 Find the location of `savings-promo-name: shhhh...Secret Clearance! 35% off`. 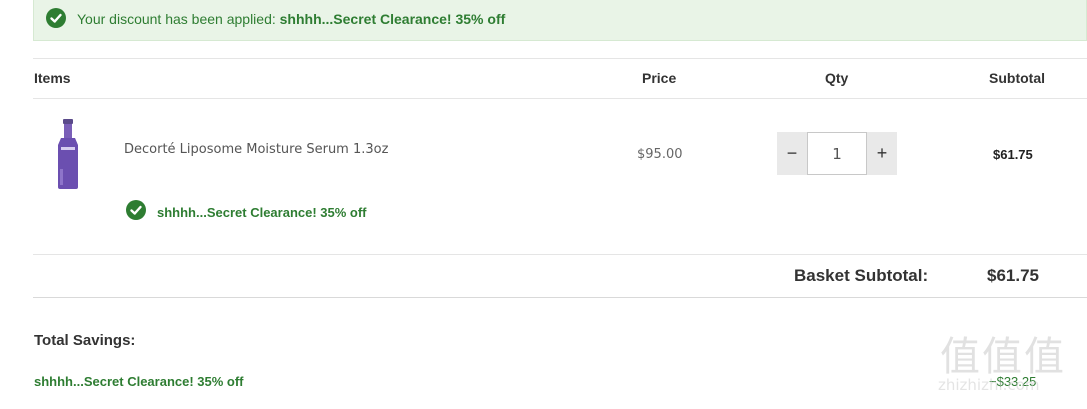

savings-promo-name: shhhh...Secret Clearance! 35% off is located at coordinates (139, 381).